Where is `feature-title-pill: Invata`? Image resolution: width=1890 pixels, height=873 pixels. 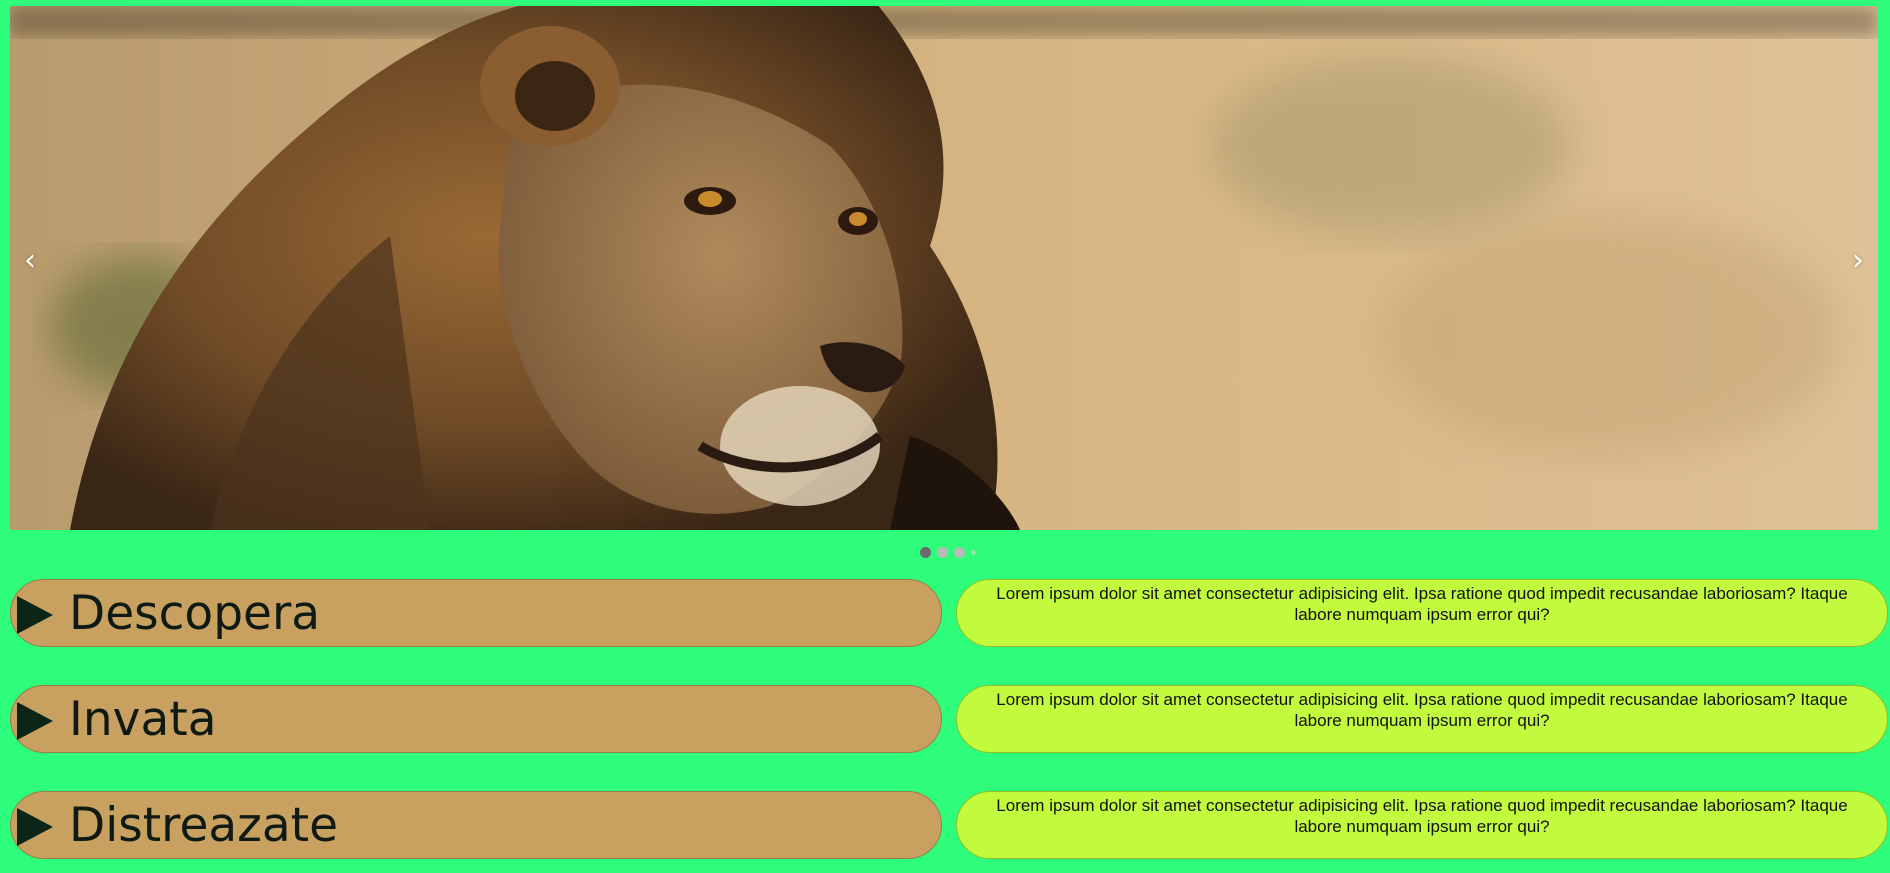 feature-title-pill: Invata is located at coordinates (476, 719).